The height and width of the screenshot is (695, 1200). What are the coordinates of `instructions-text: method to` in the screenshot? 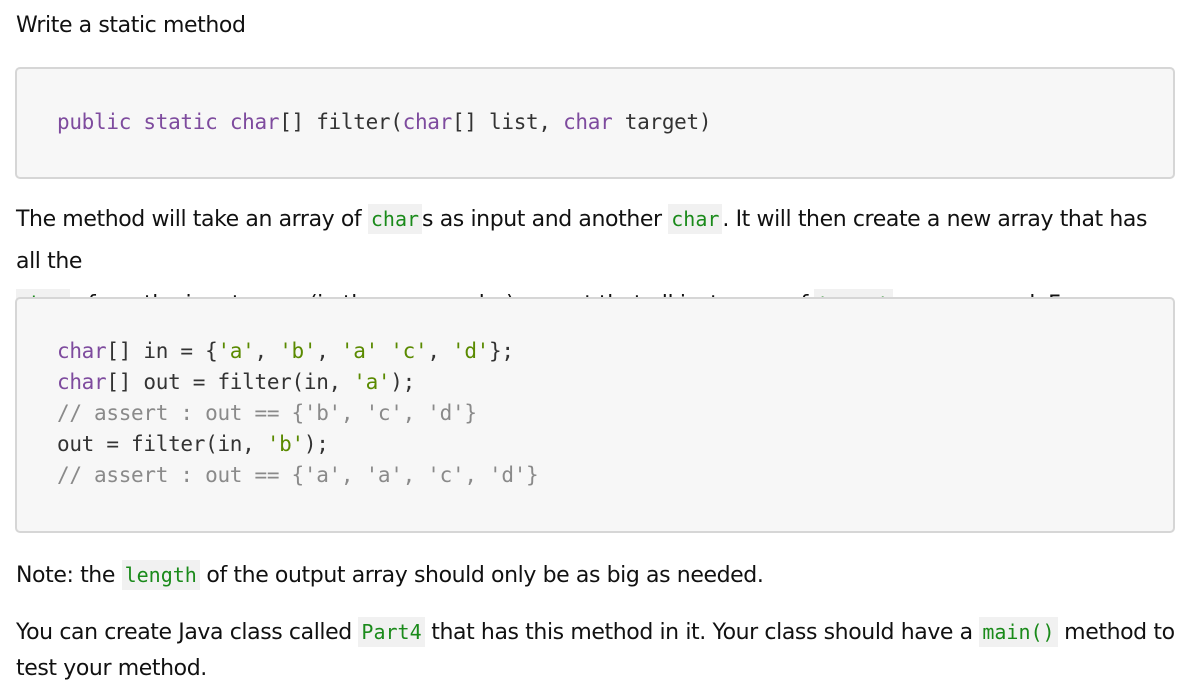 It's located at (1116, 632).